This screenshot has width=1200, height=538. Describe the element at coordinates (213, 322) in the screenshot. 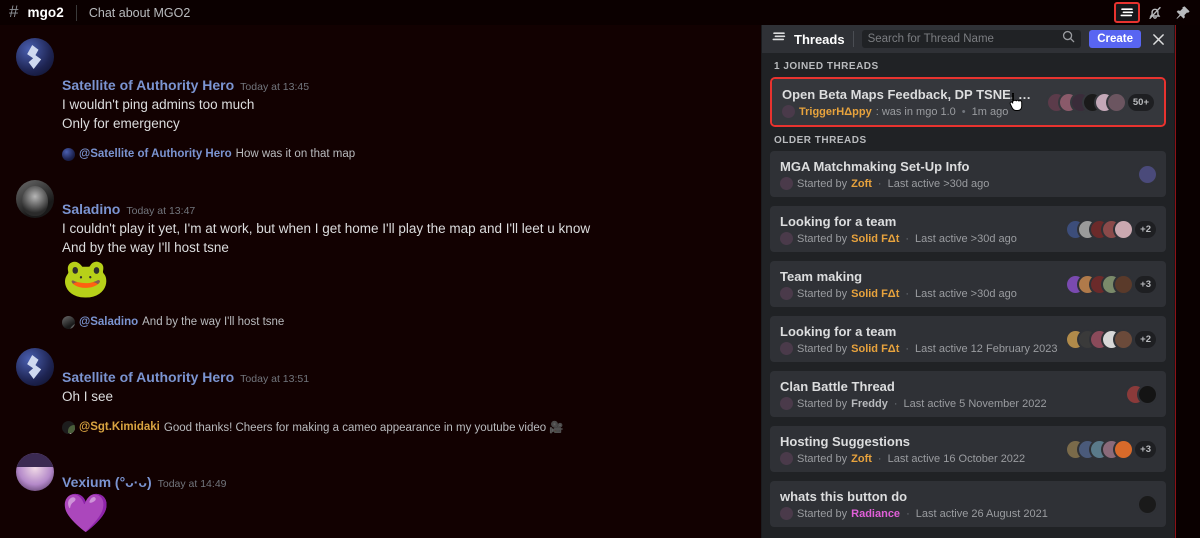

I see `reply-preview-text: And by the way I'll host tsne` at that location.